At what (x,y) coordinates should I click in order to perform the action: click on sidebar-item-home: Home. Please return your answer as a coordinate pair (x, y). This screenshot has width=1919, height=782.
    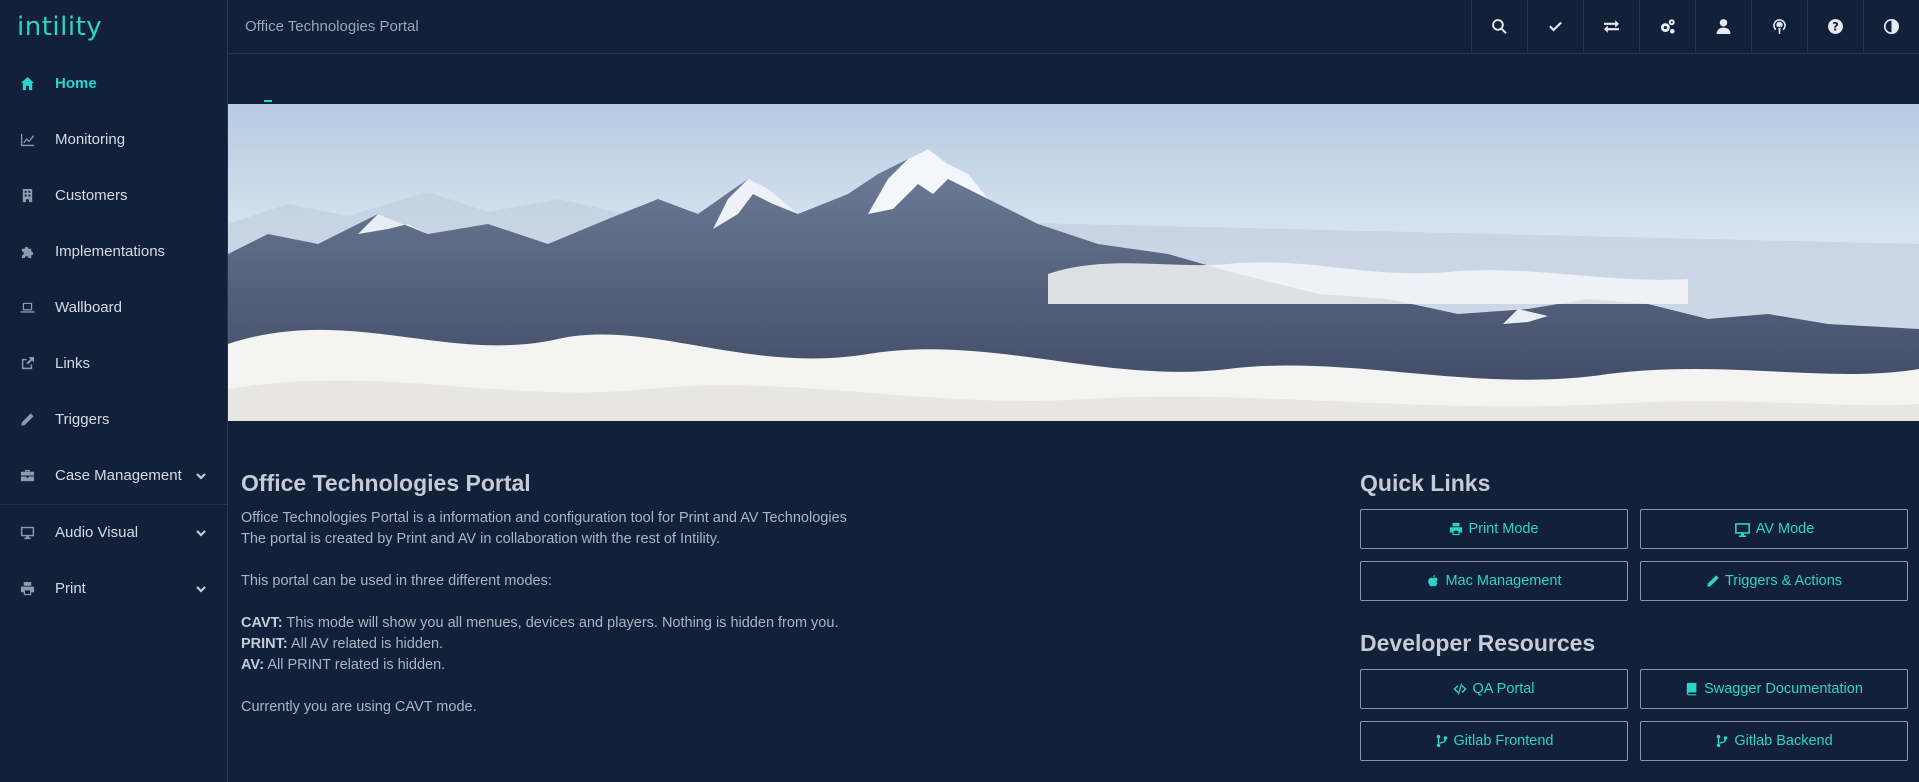
    Looking at the image, I should click on (113, 83).